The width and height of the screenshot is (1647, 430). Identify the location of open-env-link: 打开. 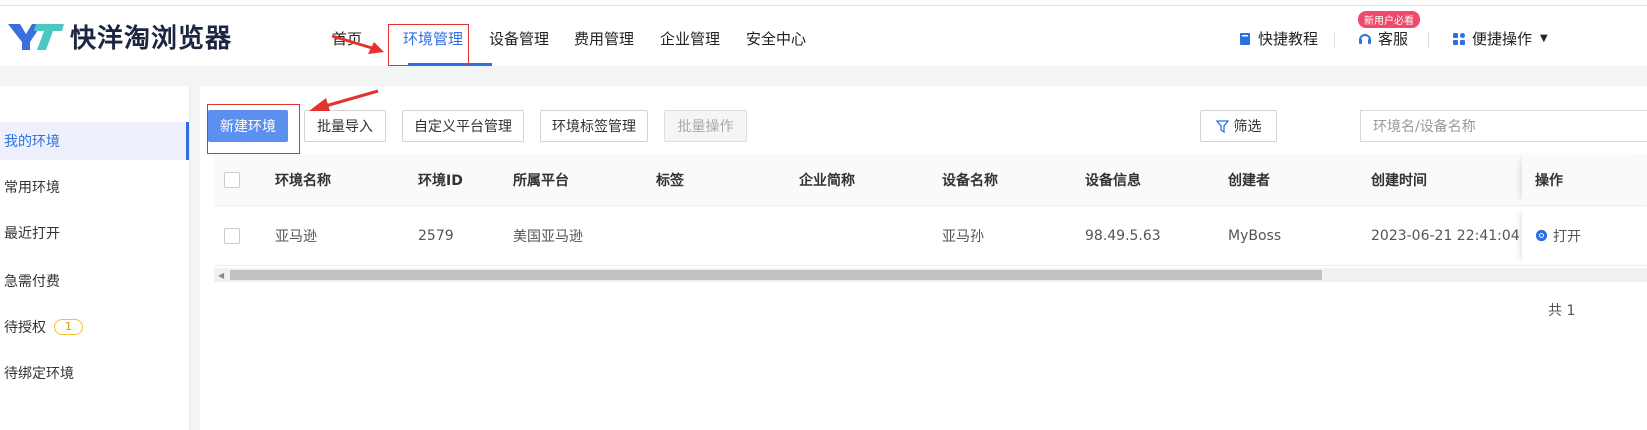
(1558, 235).